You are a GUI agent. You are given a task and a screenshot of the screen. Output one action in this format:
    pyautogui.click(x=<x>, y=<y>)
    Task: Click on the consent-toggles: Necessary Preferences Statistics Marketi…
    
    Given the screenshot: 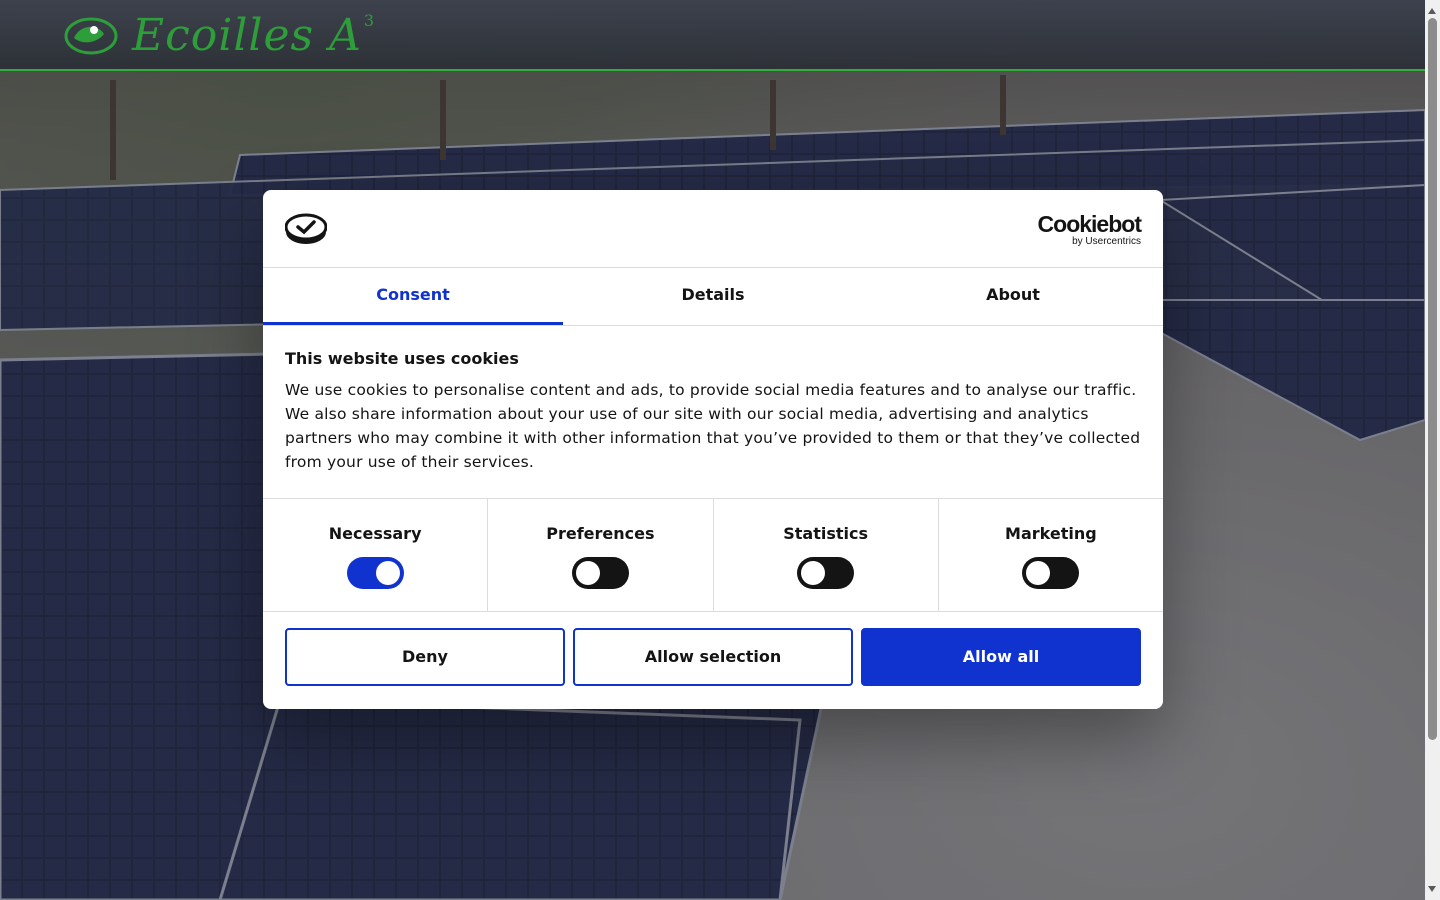 What is the action you would take?
    pyautogui.click(x=713, y=555)
    